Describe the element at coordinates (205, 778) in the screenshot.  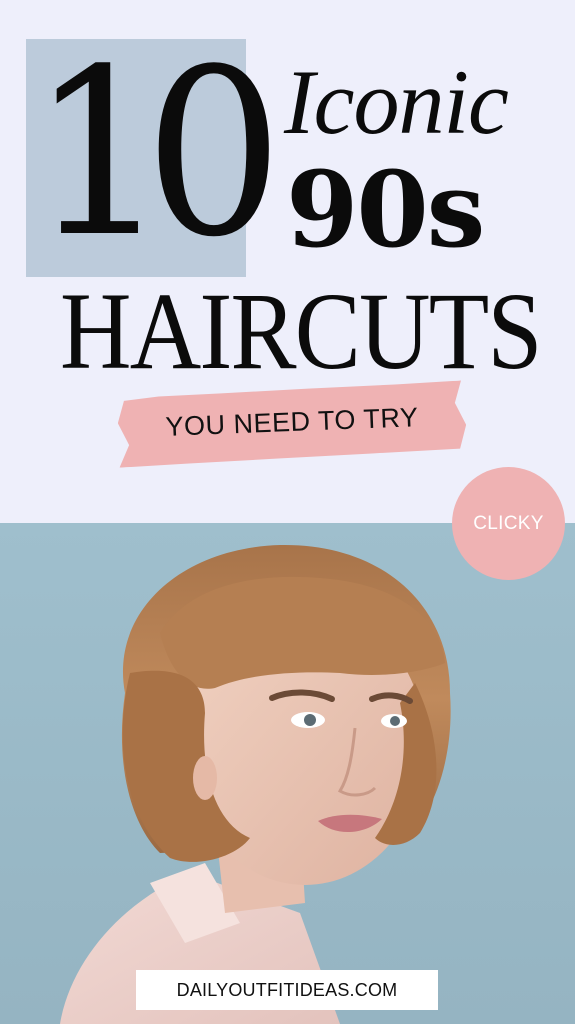
I see `ear-shape` at that location.